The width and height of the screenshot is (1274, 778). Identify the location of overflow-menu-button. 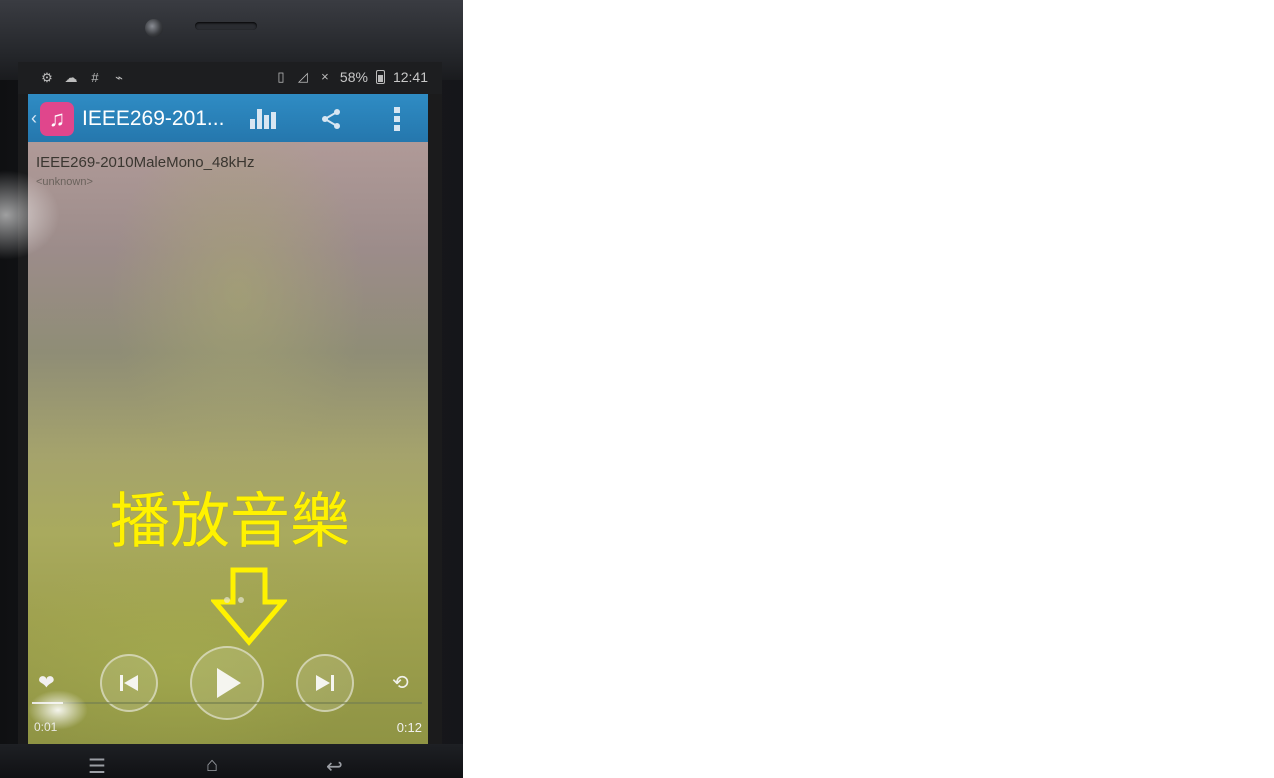
(397, 119).